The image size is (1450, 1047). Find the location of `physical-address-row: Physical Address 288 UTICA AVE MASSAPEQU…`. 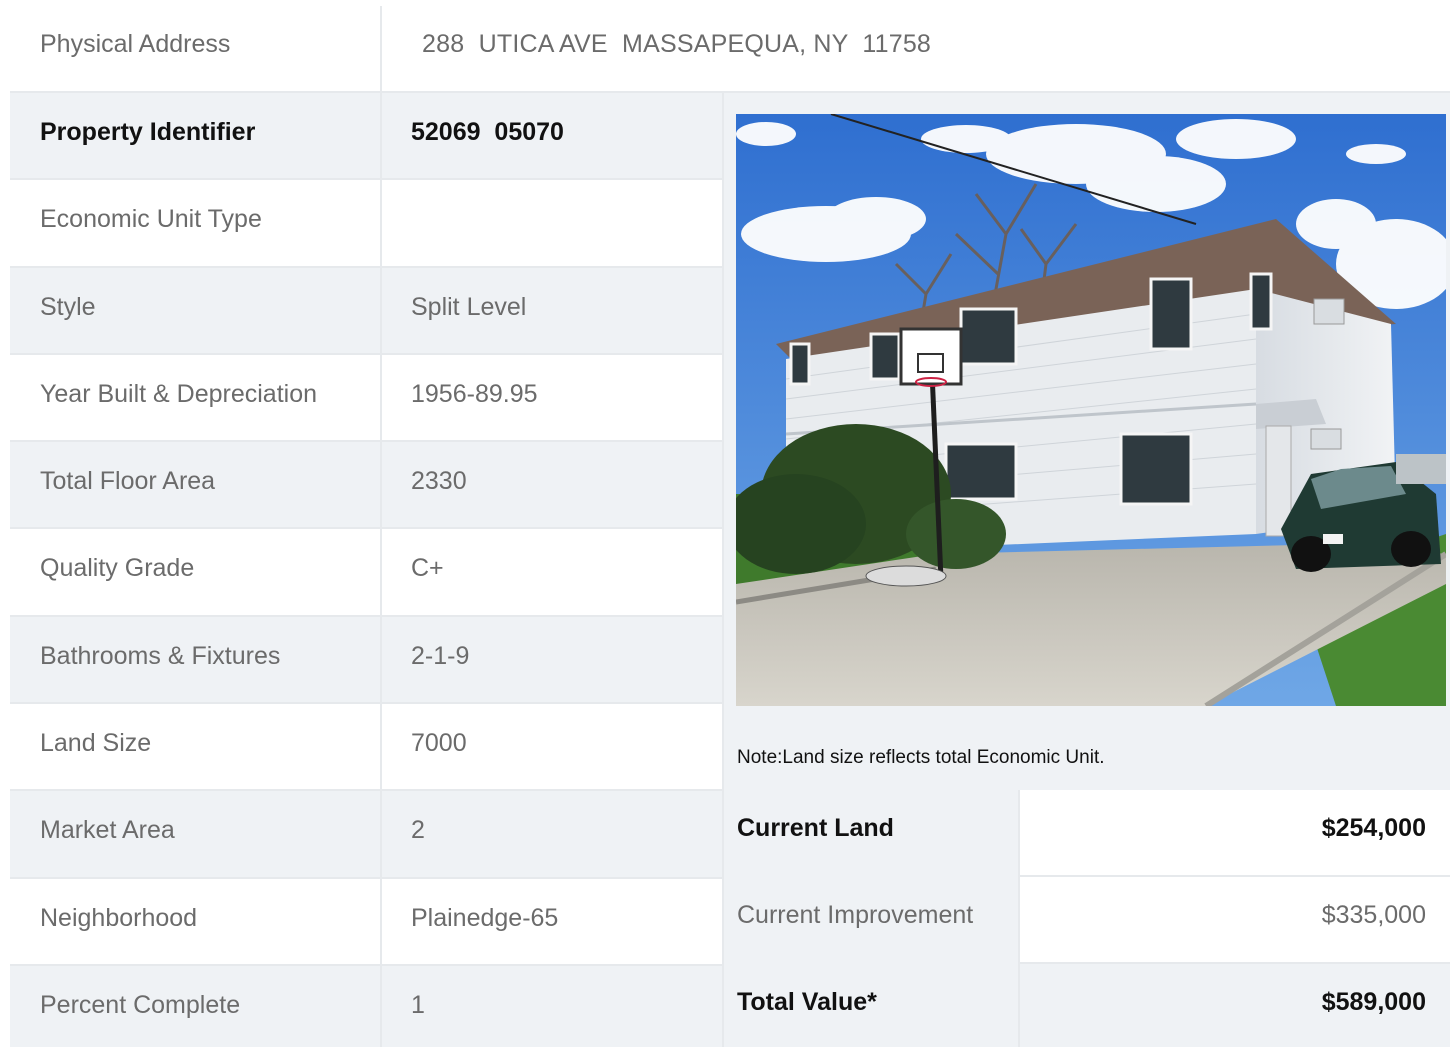

physical-address-row: Physical Address 288 UTICA AVE MASSAPEQU… is located at coordinates (730, 49).